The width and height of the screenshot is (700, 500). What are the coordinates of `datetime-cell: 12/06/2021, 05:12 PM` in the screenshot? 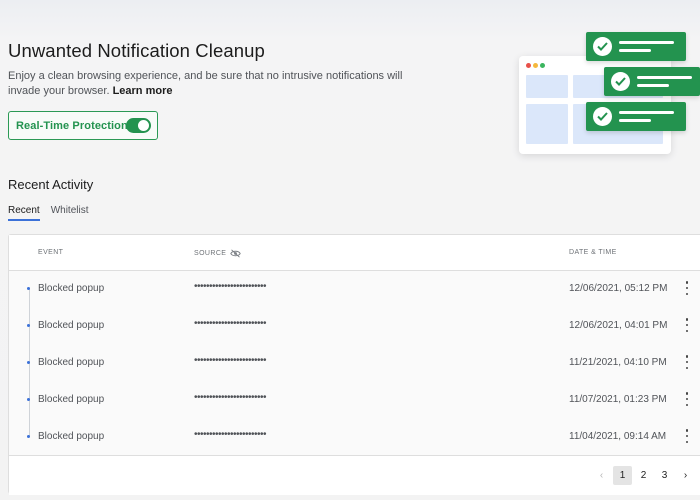 It's located at (618, 288).